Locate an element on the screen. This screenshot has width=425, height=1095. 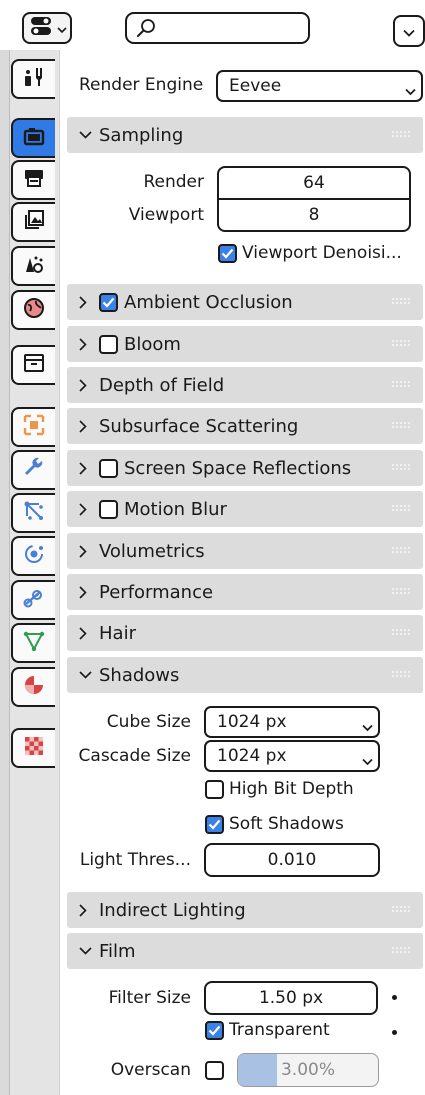
tab-tool is located at coordinates (33, 79).